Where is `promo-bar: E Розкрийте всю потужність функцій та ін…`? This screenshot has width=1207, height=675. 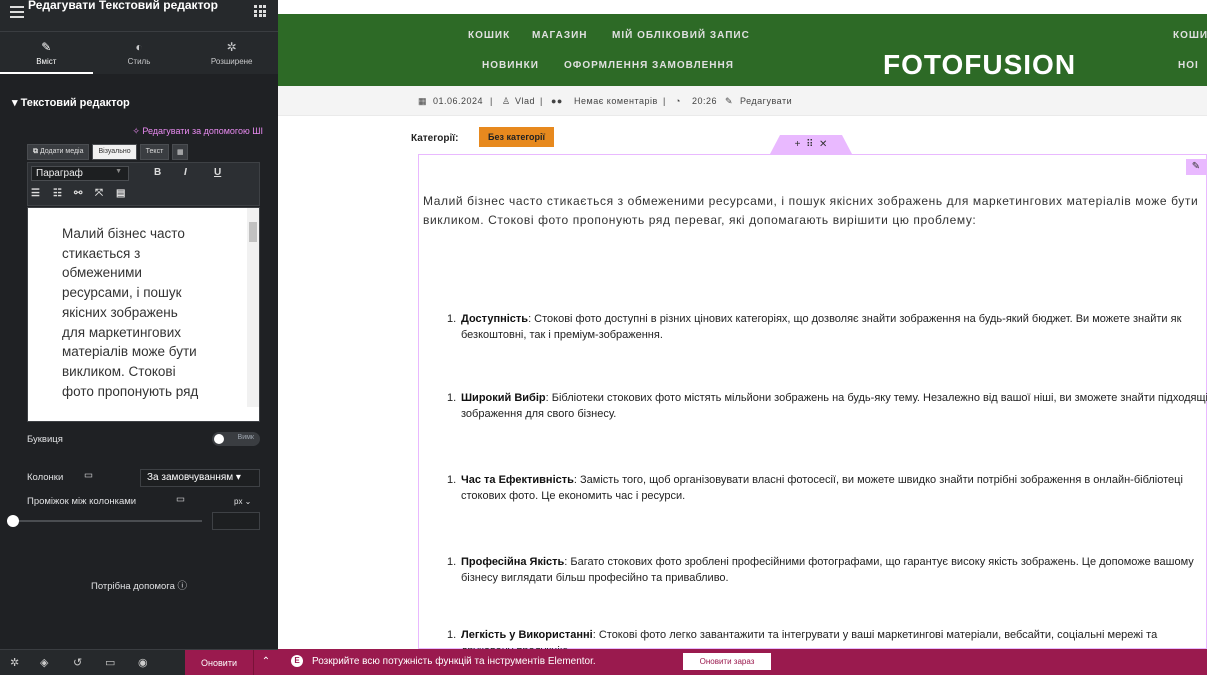
promo-bar: E Розкрийте всю потужність функцій та ін… is located at coordinates (742, 662).